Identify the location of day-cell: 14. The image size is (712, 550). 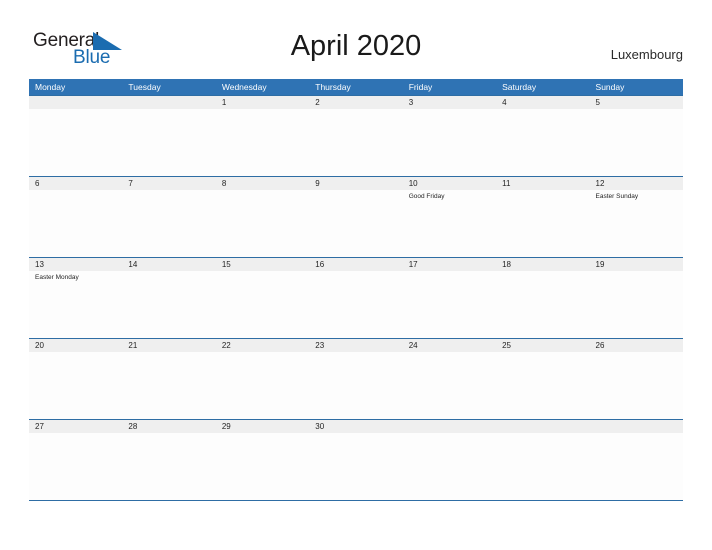
(168, 298).